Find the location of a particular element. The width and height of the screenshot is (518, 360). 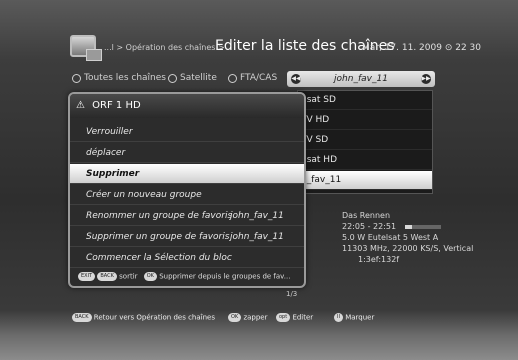

menu-item-lock: Verrouiller is located at coordinates (187, 132).